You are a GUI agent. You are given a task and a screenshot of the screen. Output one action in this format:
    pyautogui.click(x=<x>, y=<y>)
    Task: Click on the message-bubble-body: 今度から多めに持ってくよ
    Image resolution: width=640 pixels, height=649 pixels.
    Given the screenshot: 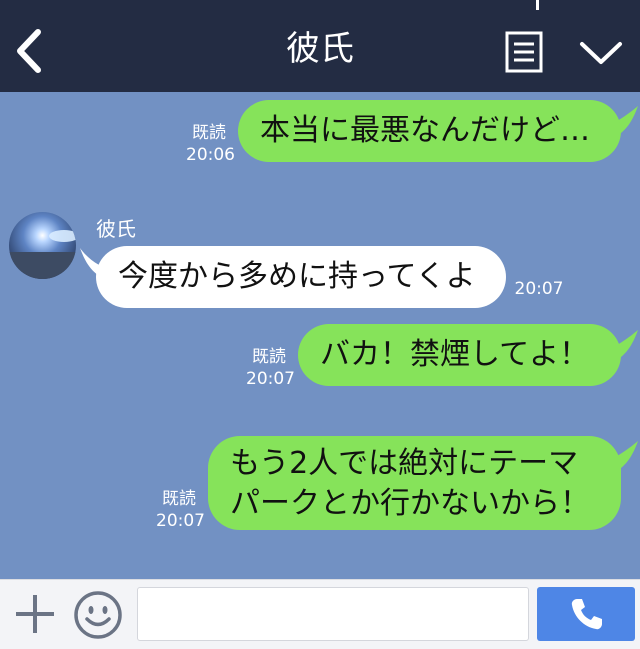 What is the action you would take?
    pyautogui.click(x=301, y=277)
    